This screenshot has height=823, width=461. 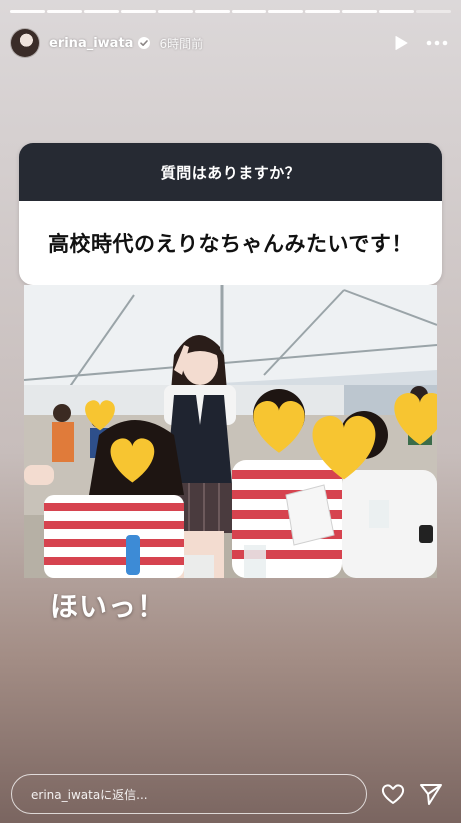 What do you see at coordinates (25, 43) in the screenshot?
I see `profile-avatar` at bounding box center [25, 43].